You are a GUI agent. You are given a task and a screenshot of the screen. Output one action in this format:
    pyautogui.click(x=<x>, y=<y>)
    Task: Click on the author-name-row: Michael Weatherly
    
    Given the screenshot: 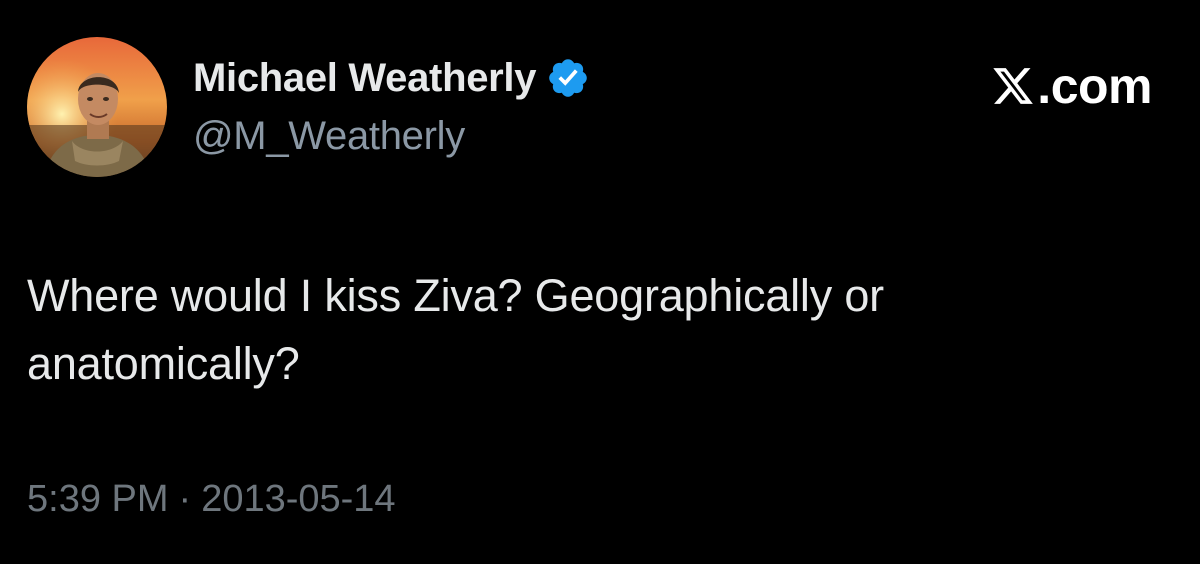 What is the action you would take?
    pyautogui.click(x=391, y=78)
    